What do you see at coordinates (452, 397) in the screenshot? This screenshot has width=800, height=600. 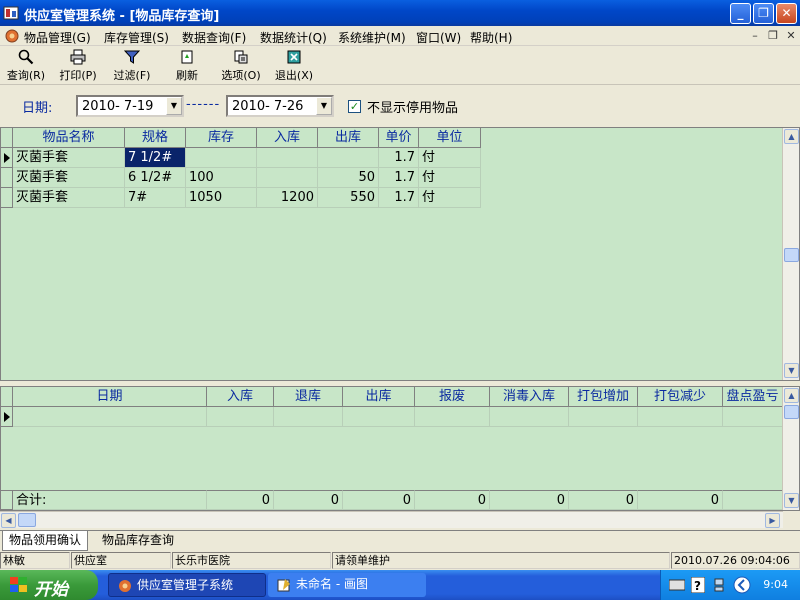 I see `column-header: 报废` at bounding box center [452, 397].